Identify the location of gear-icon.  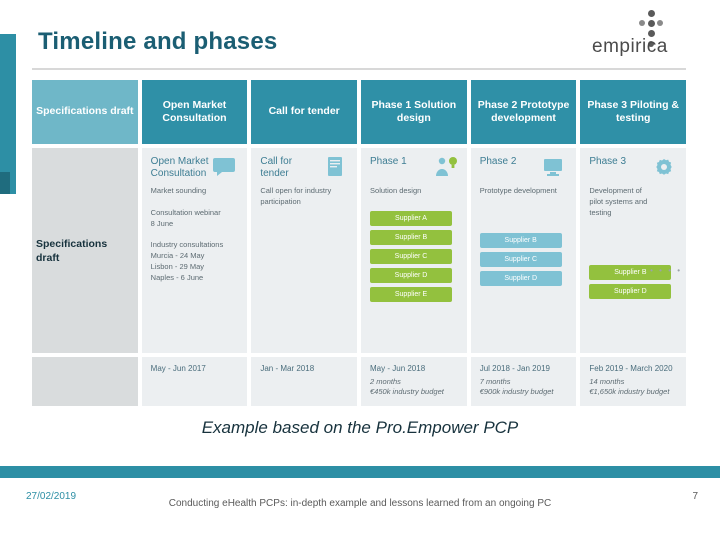
(664, 168).